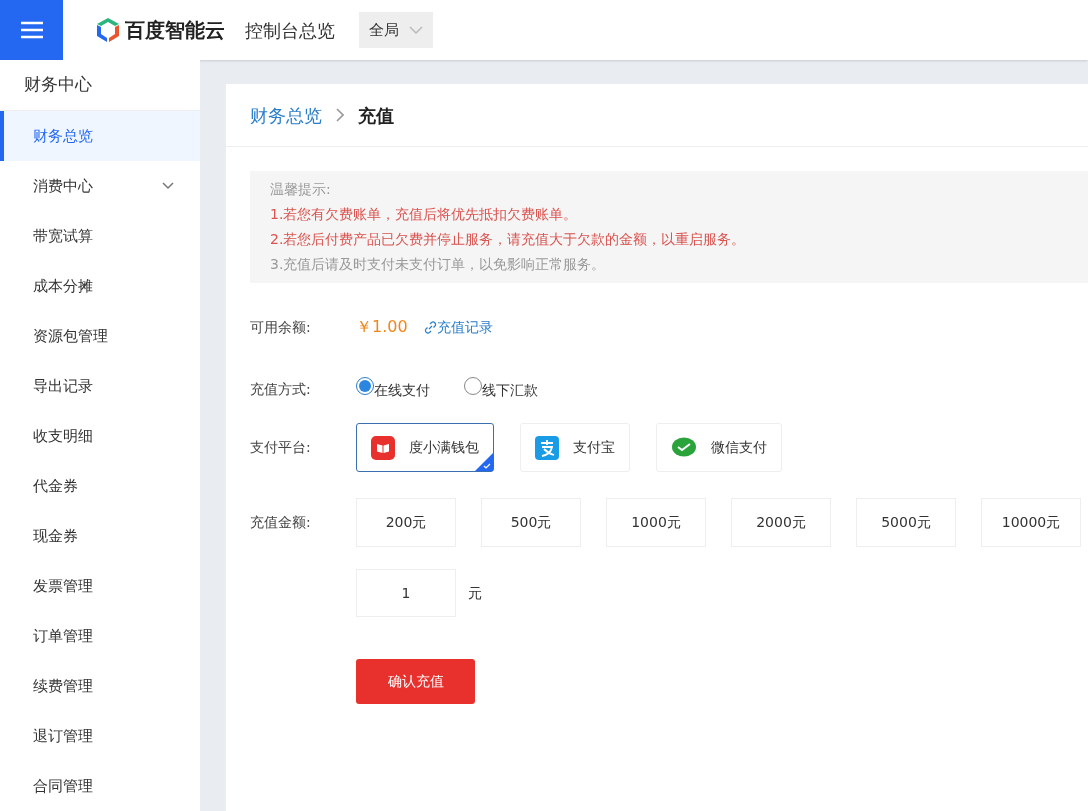 The height and width of the screenshot is (811, 1088). What do you see at coordinates (484, 462) in the screenshot?
I see `selected-check-icon` at bounding box center [484, 462].